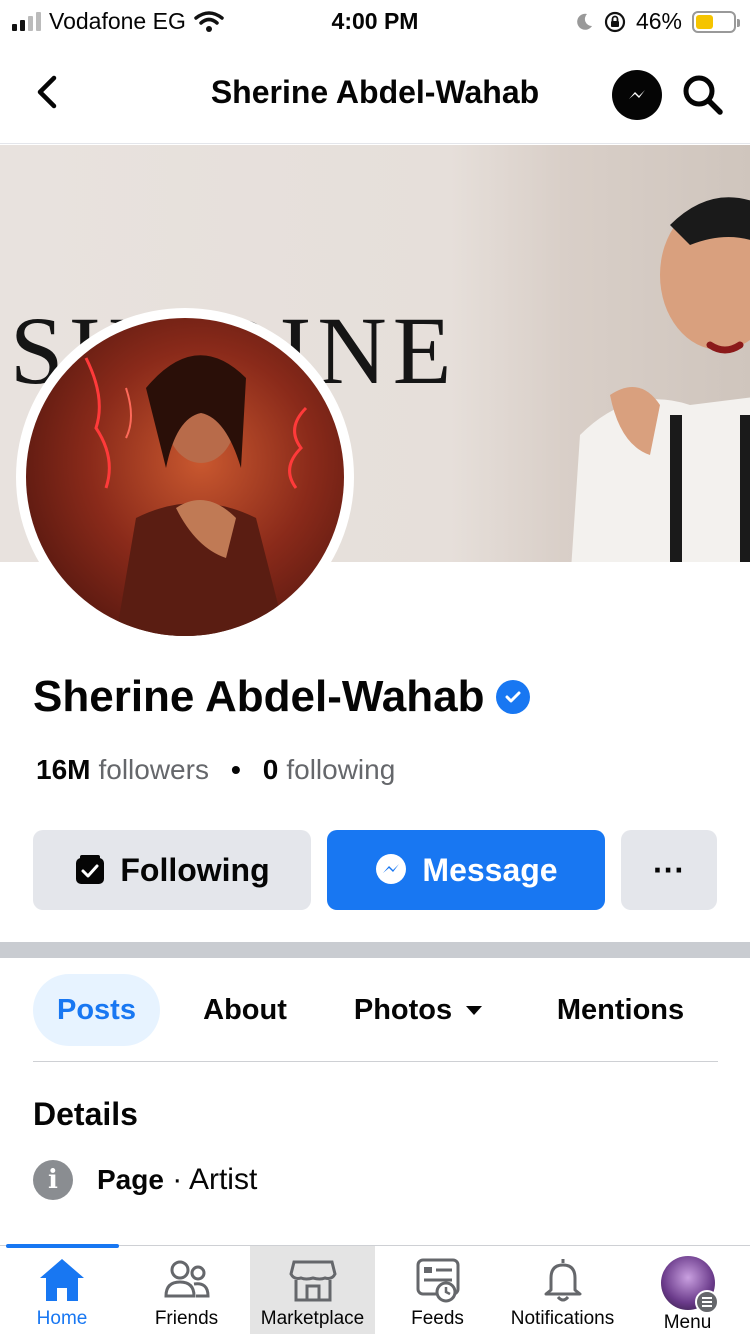 The width and height of the screenshot is (750, 1334). What do you see at coordinates (130, 1179) in the screenshot?
I see `page-label: Page` at bounding box center [130, 1179].